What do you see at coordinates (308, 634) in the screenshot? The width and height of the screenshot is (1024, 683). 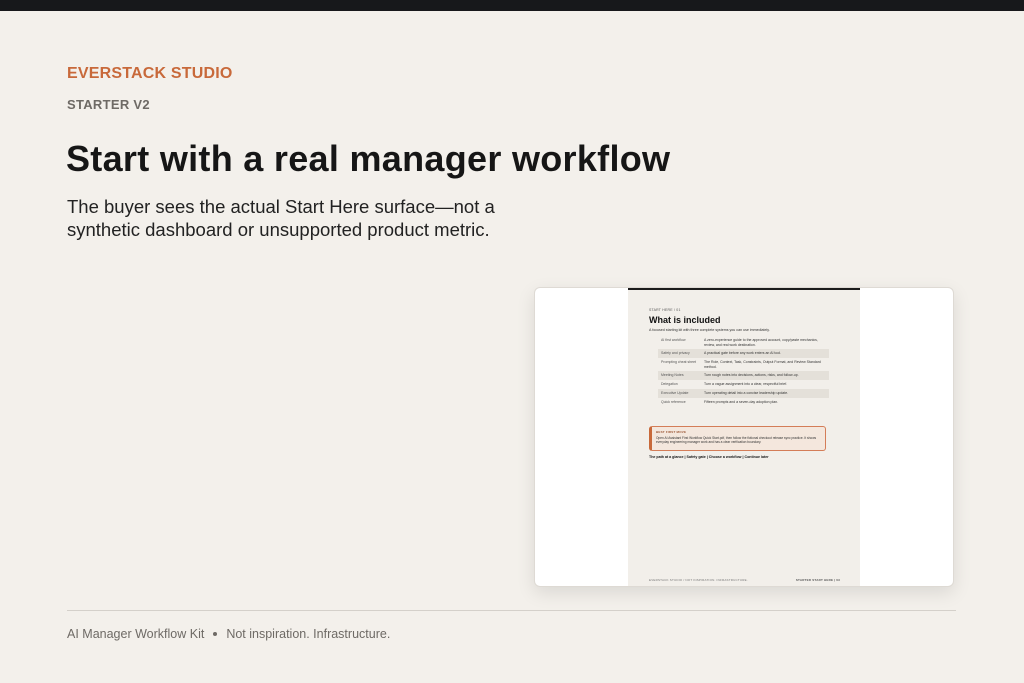 I see `footer-tagline: Not inspiration. Infrastructure.` at bounding box center [308, 634].